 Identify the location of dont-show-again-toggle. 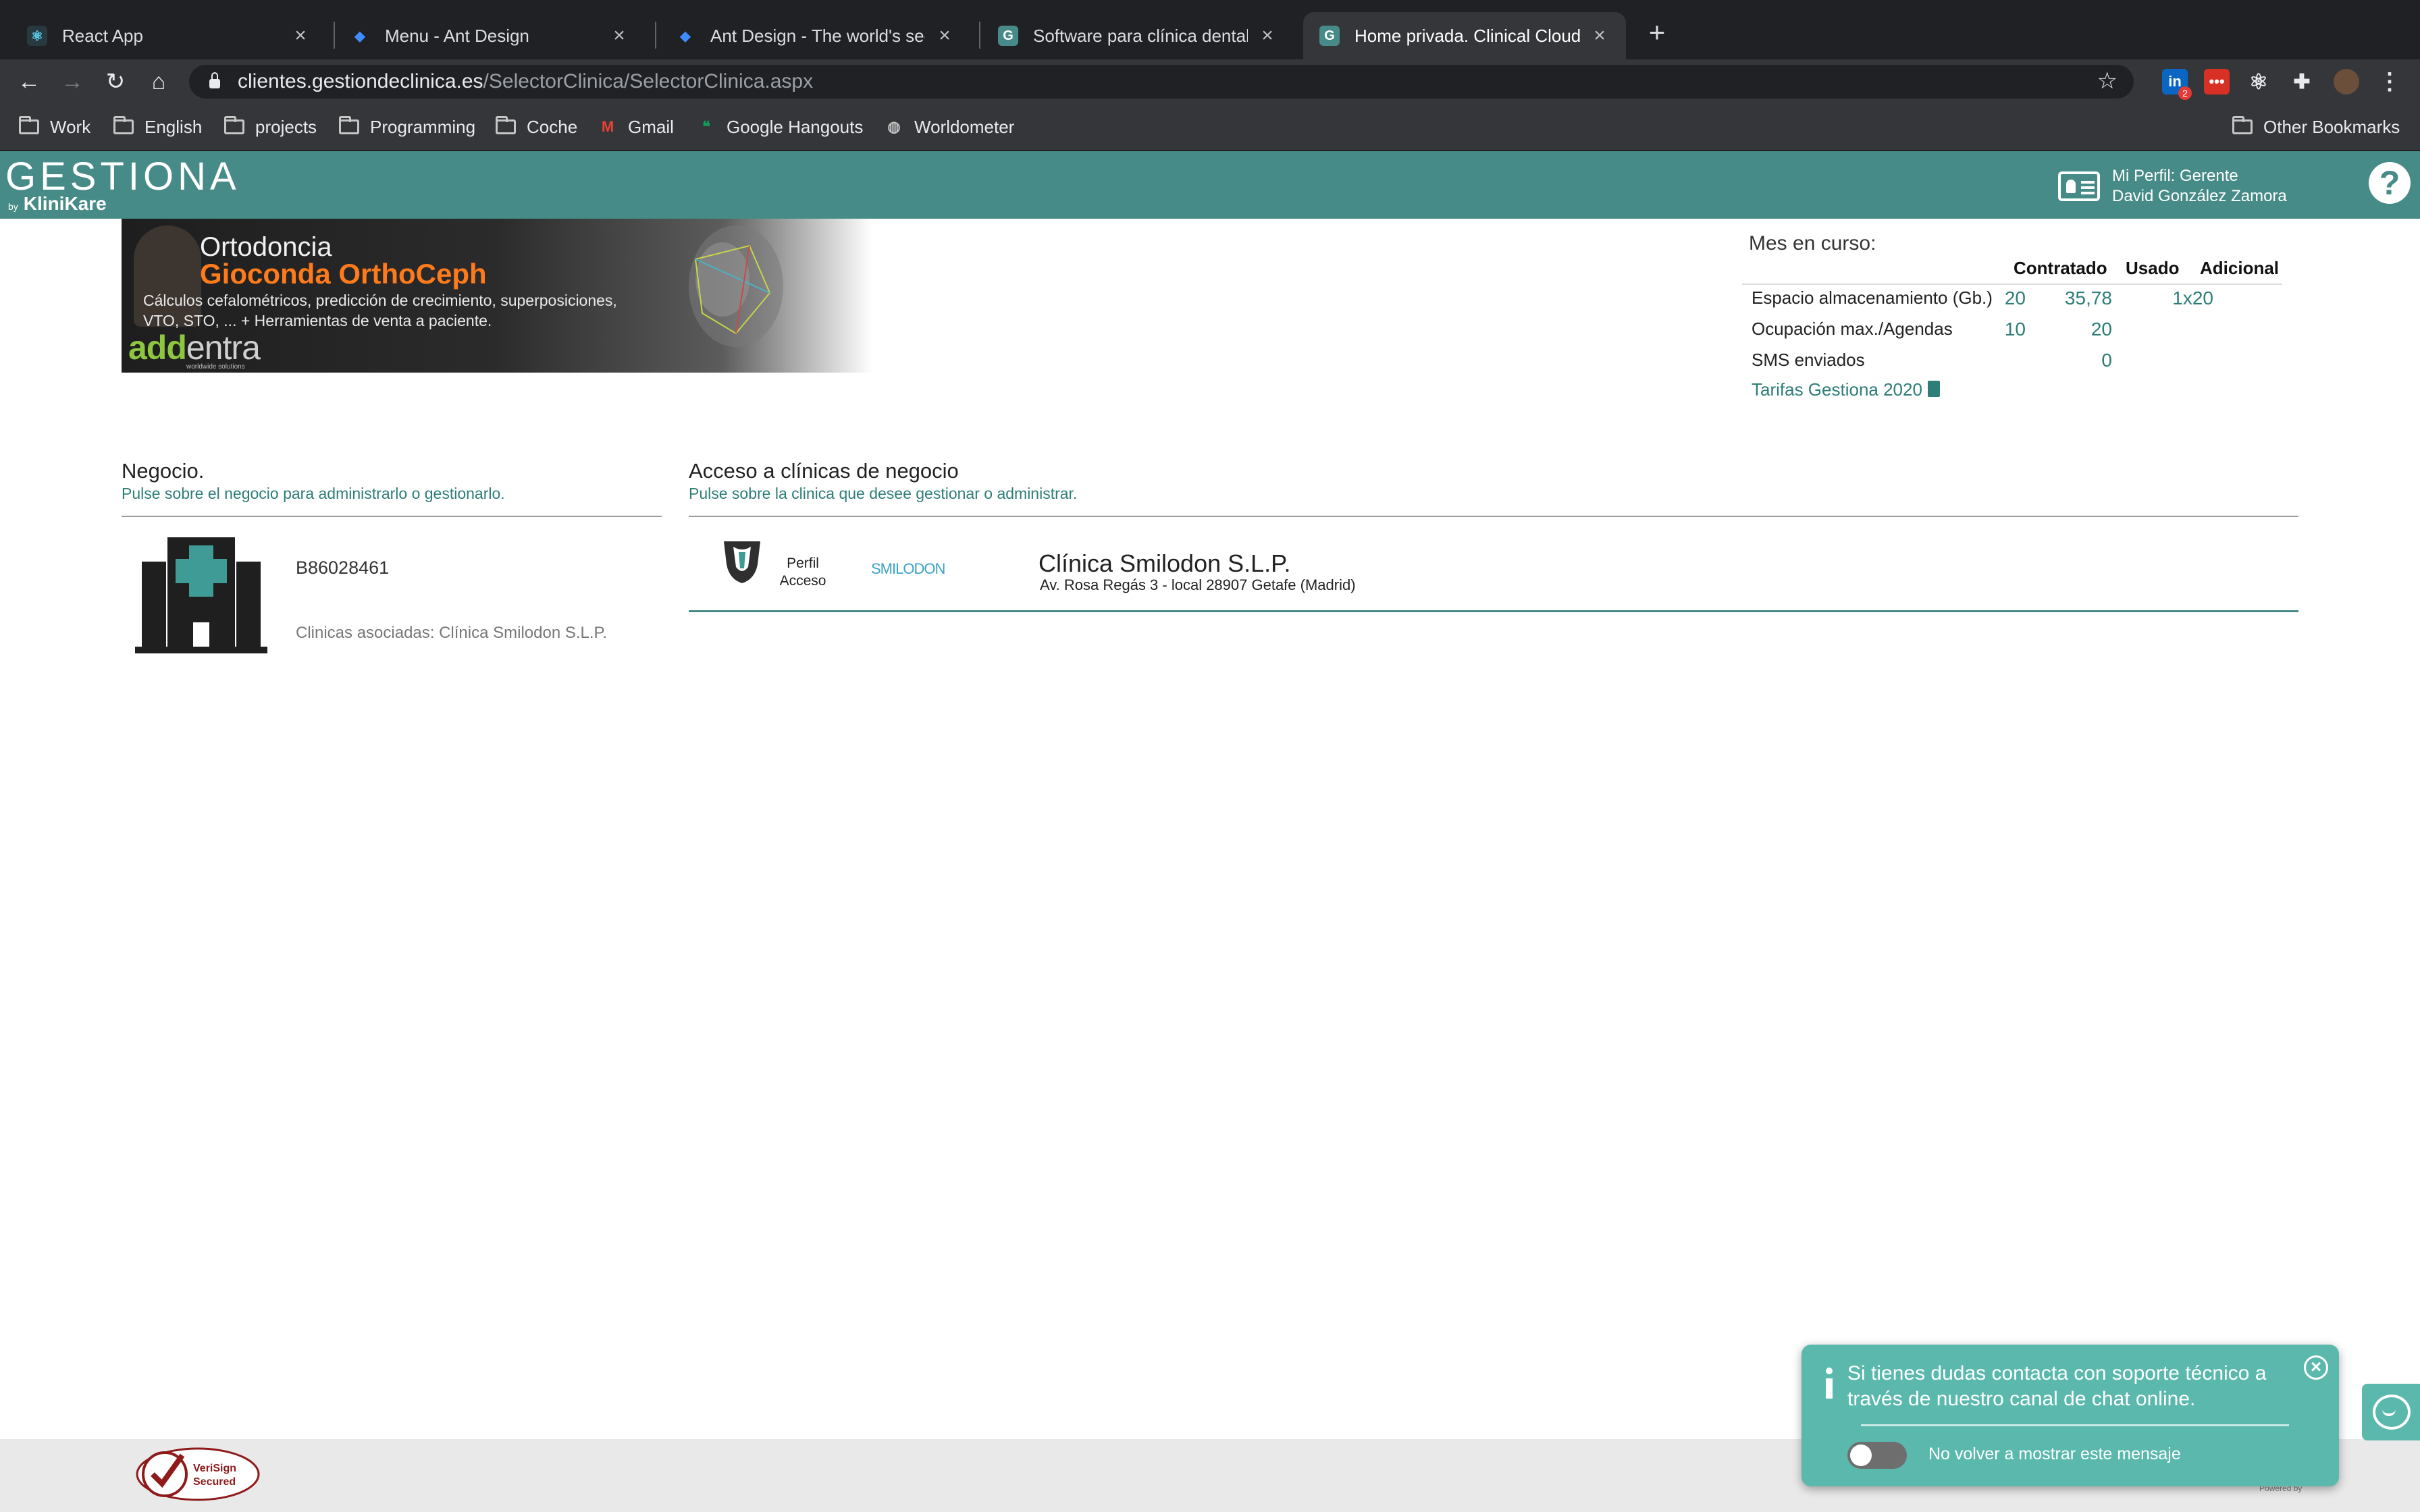
(1877, 1455).